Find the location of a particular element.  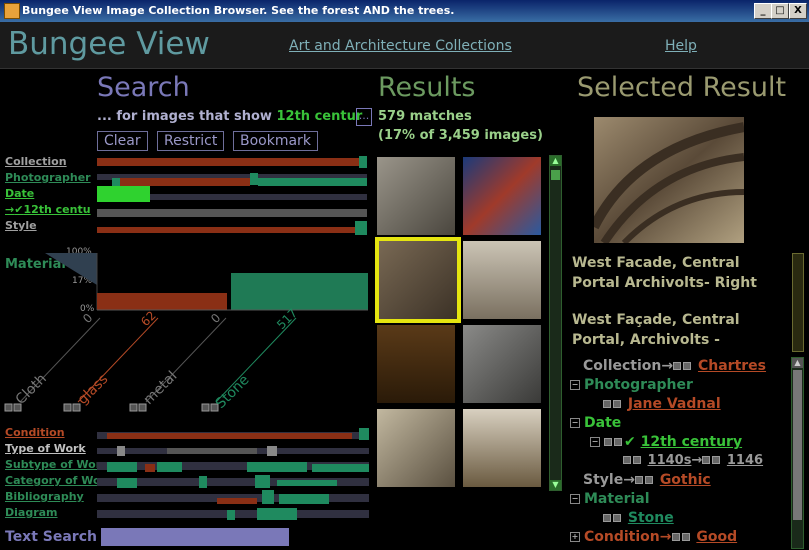

tree-photographer-value: Jane Vadnal is located at coordinates (674, 404).